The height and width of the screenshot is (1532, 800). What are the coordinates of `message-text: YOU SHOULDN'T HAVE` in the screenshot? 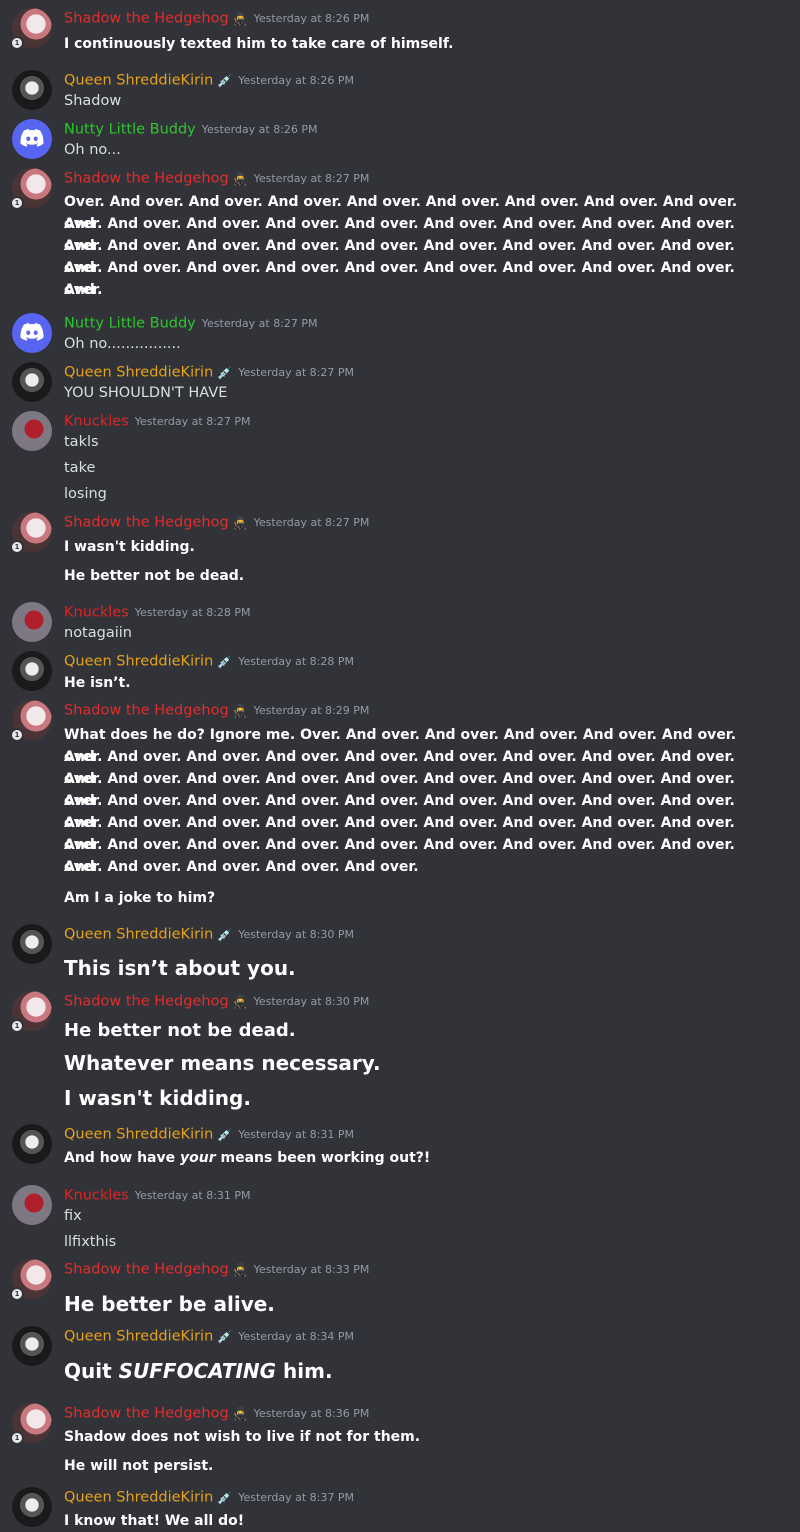 It's located at (146, 393).